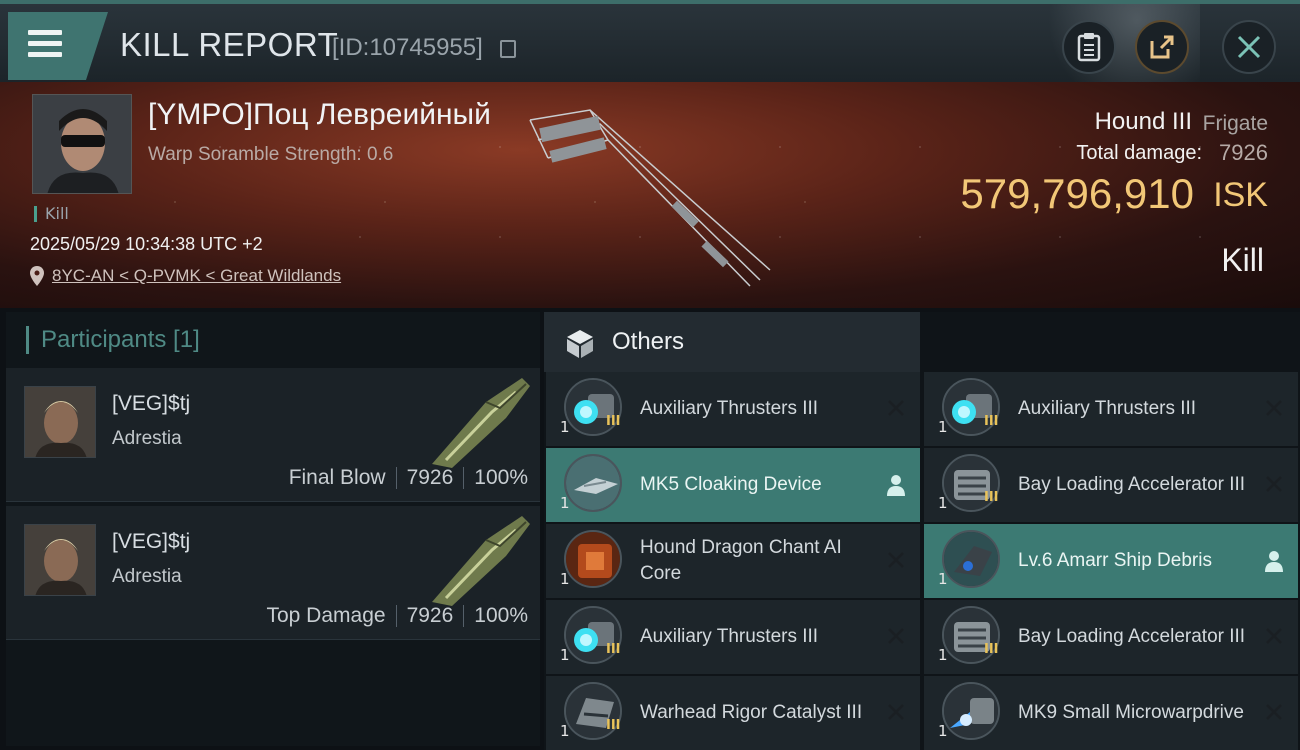 Image resolution: width=1300 pixels, height=750 pixels. I want to click on share-icon, so click(1162, 47).